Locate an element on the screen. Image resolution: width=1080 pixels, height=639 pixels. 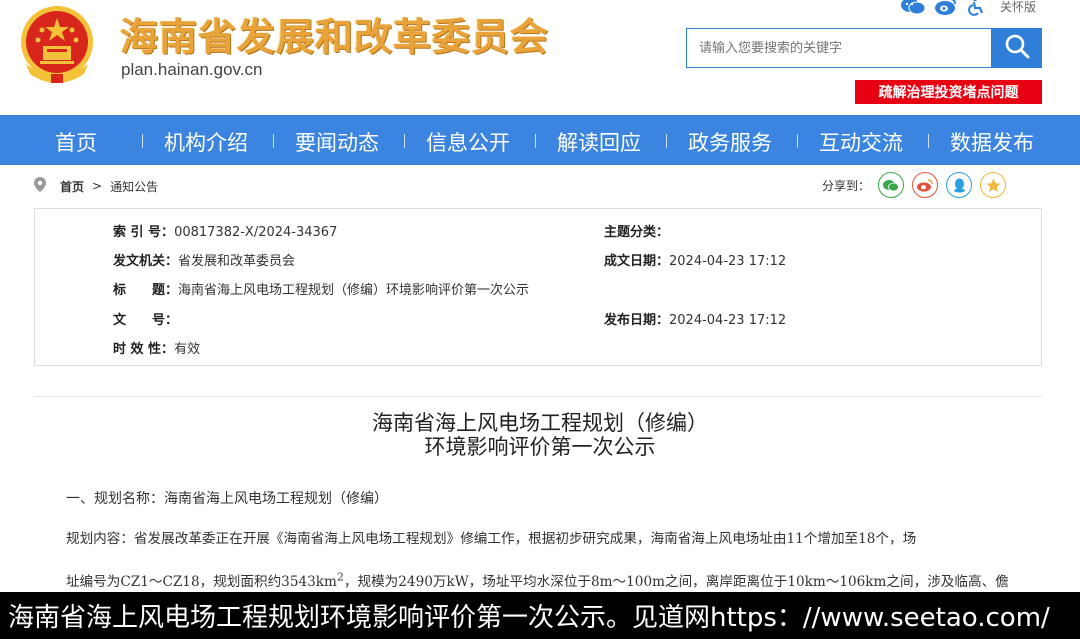
meta-published-date-value: 2024-04-23 17:12 is located at coordinates (728, 320).